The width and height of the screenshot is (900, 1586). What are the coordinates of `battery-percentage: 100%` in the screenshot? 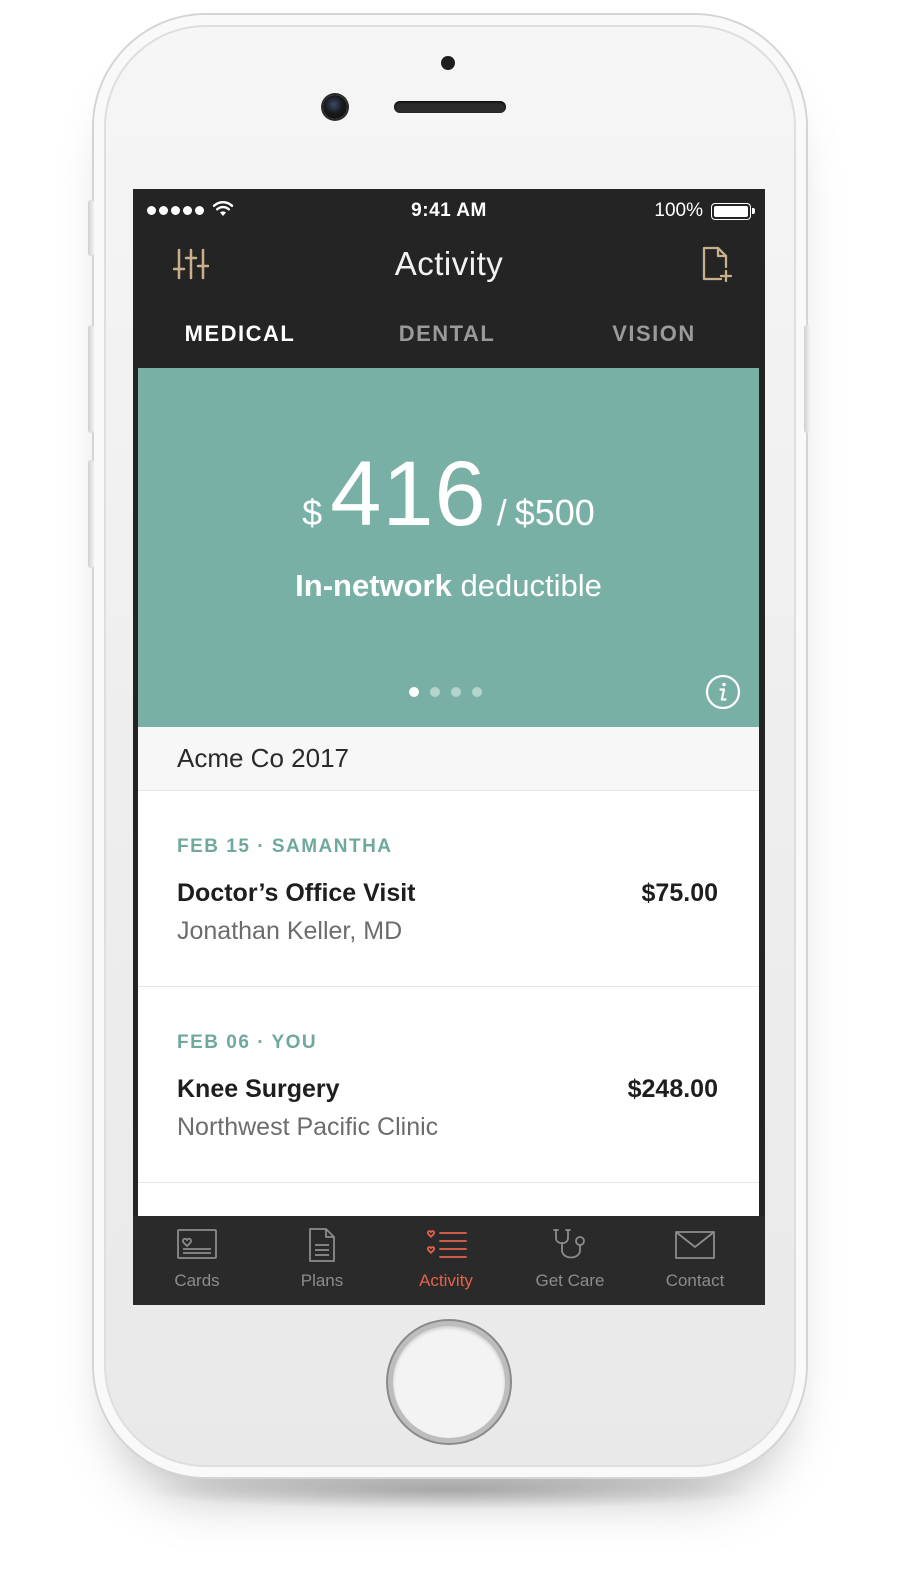 It's located at (678, 210).